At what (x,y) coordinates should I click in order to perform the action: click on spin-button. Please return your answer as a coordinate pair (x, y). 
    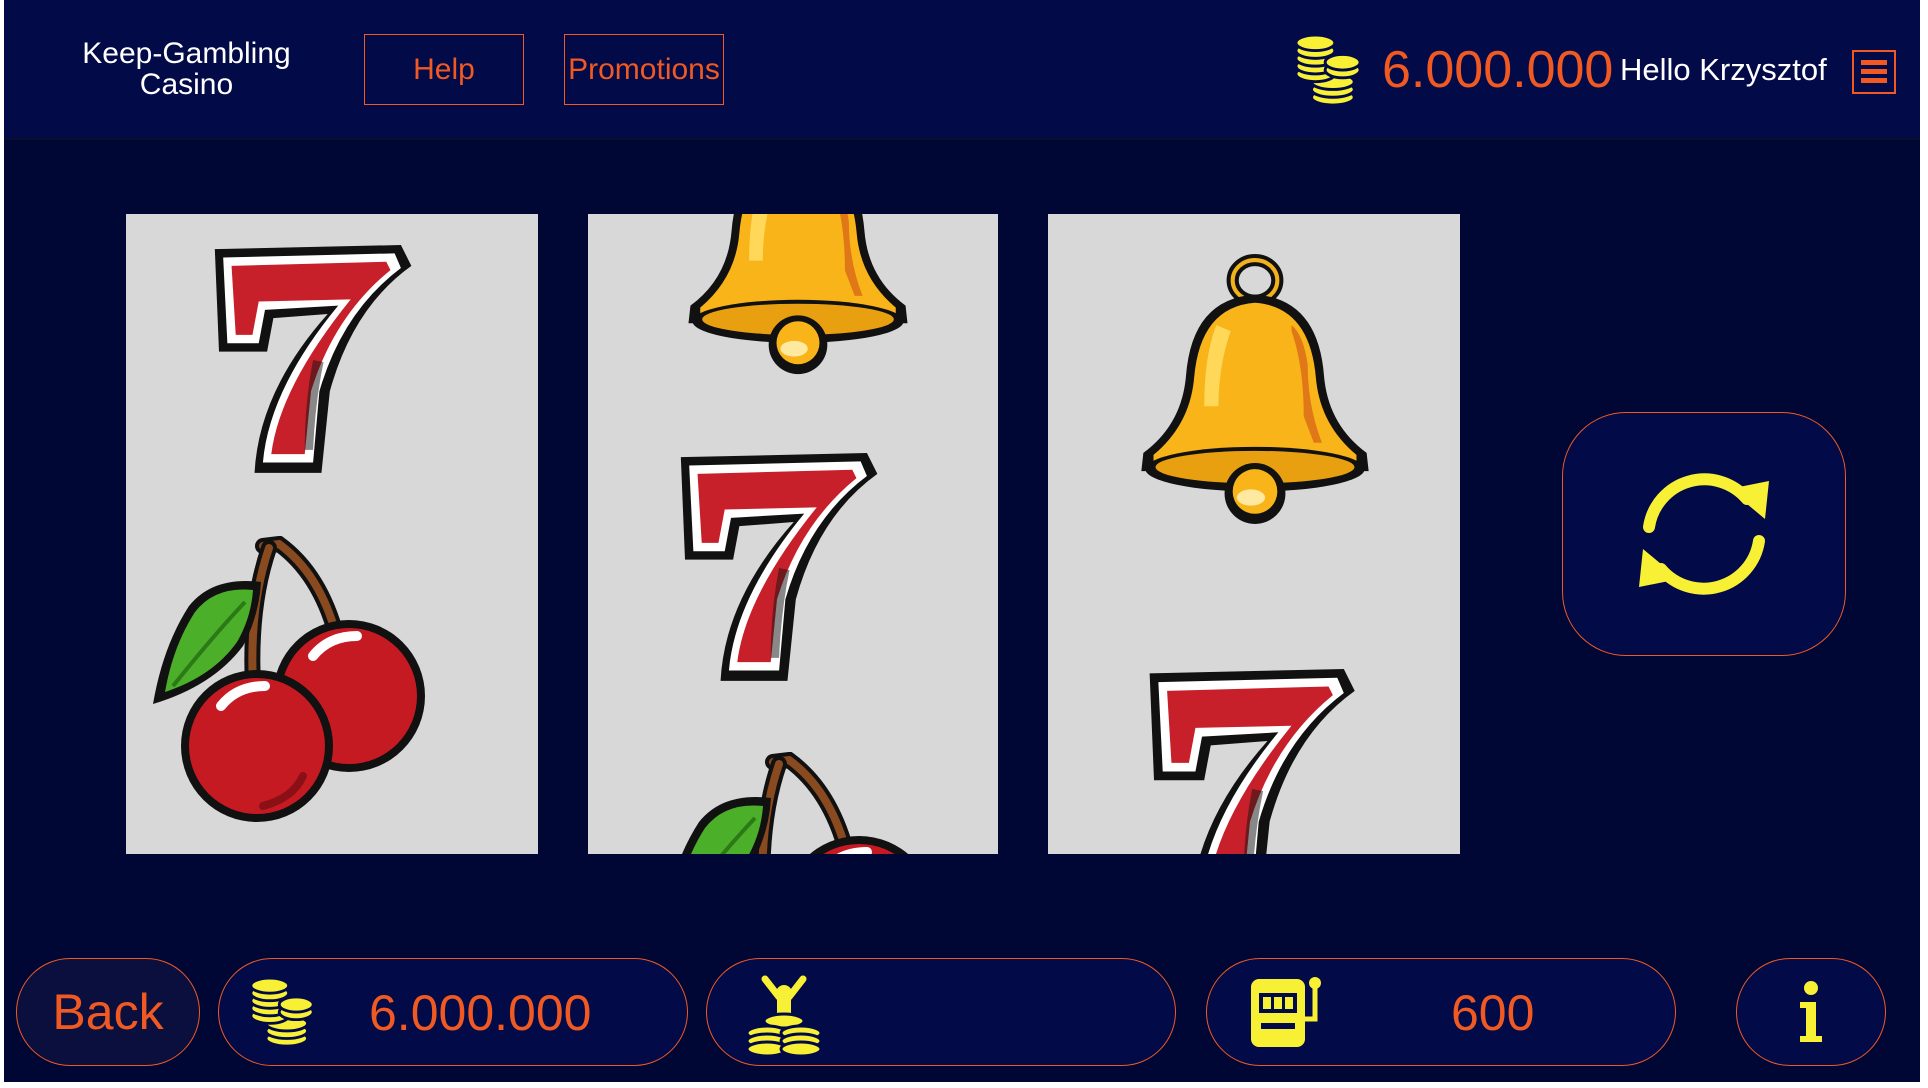
    Looking at the image, I should click on (1704, 534).